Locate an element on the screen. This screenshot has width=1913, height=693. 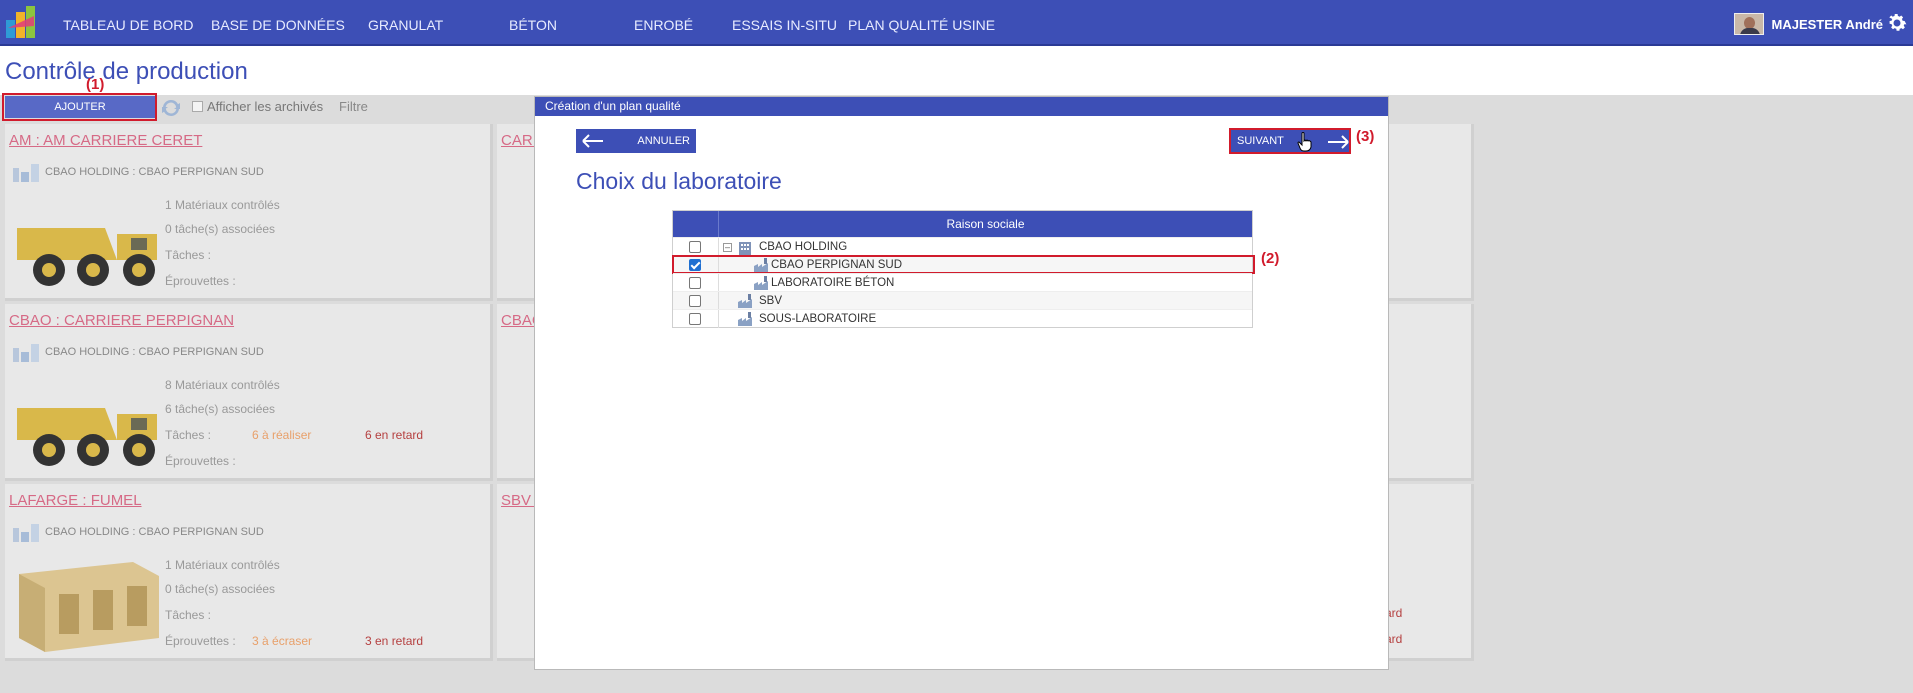
annotation-2: (2) is located at coordinates (1270, 258).